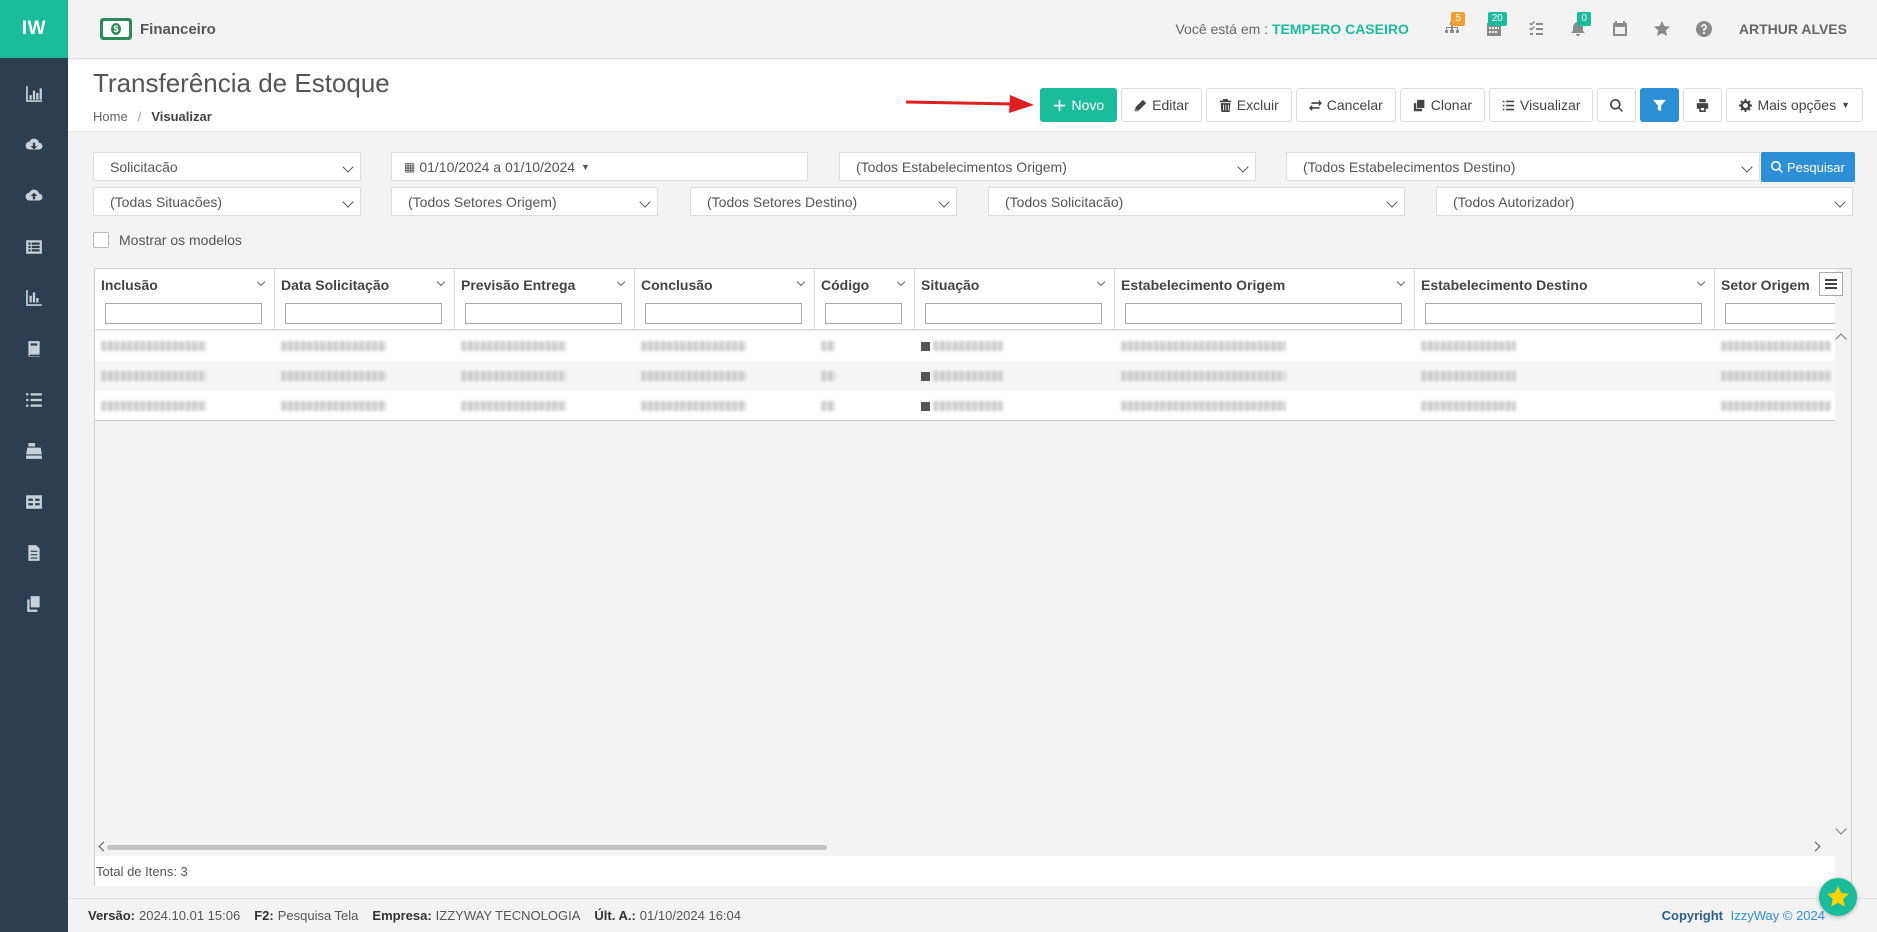  Describe the element at coordinates (178, 29) in the screenshot. I see `module-label: Financeiro` at that location.